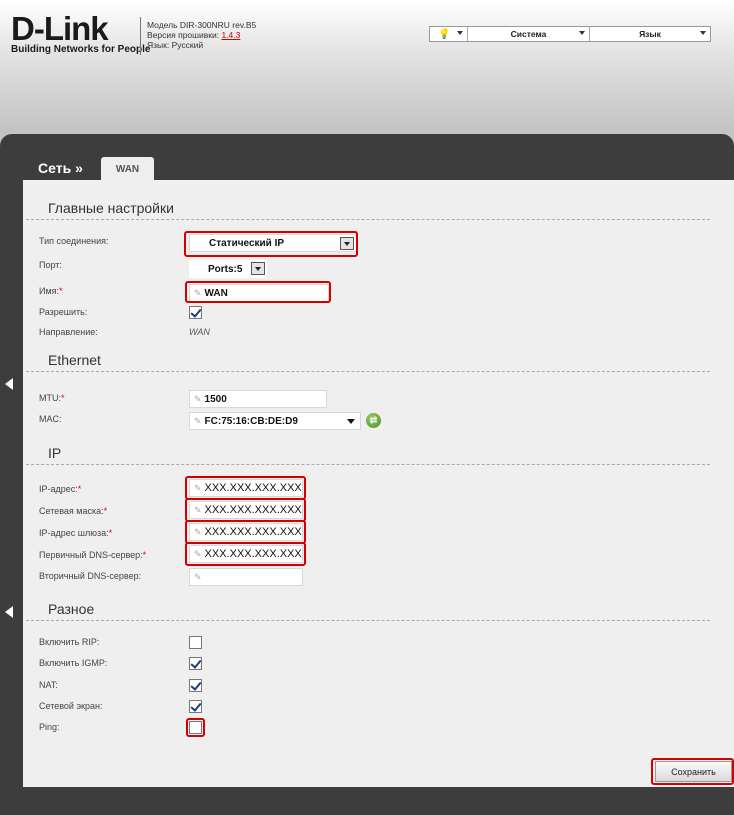 Image resolution: width=734 pixels, height=815 pixels. I want to click on mac-value: FC:75:16:CB:DE:D9, so click(251, 421).